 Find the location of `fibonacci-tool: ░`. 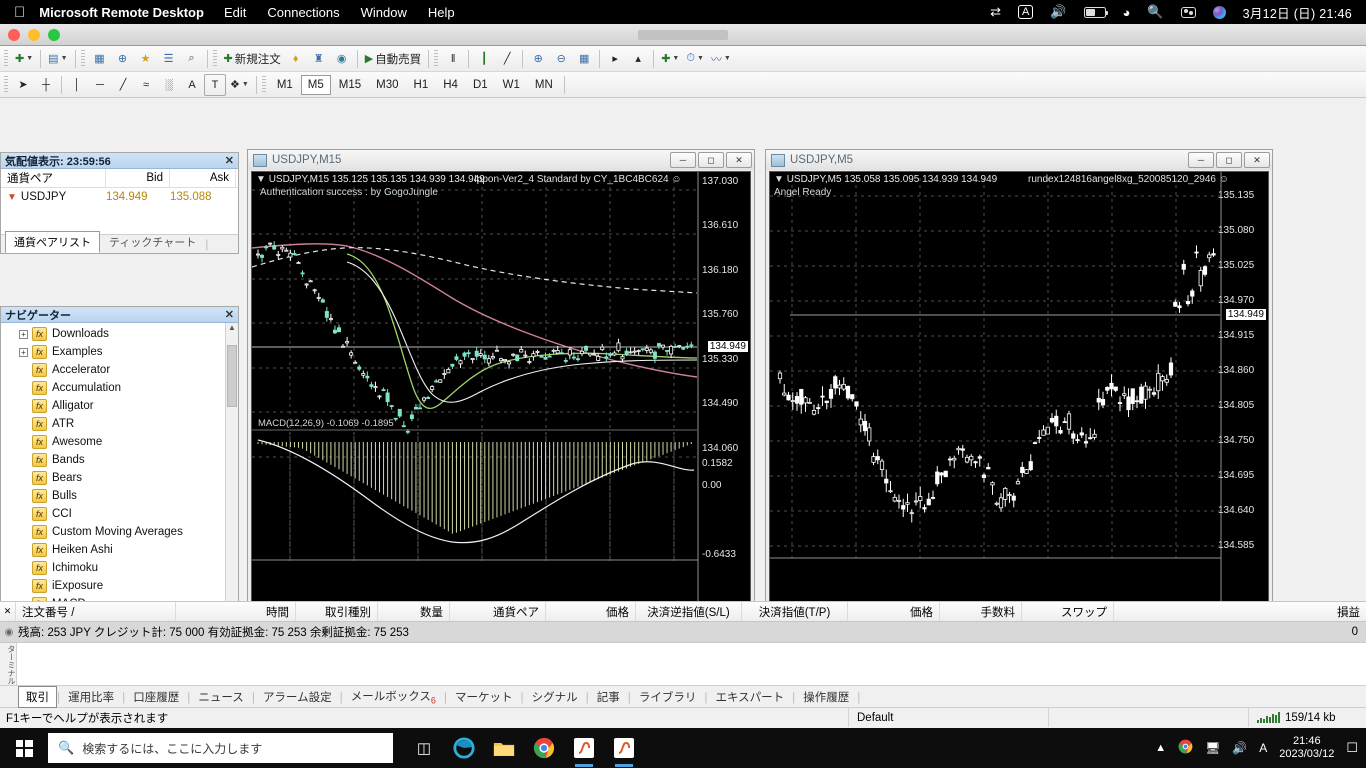

fibonacci-tool: ░ is located at coordinates (169, 85).